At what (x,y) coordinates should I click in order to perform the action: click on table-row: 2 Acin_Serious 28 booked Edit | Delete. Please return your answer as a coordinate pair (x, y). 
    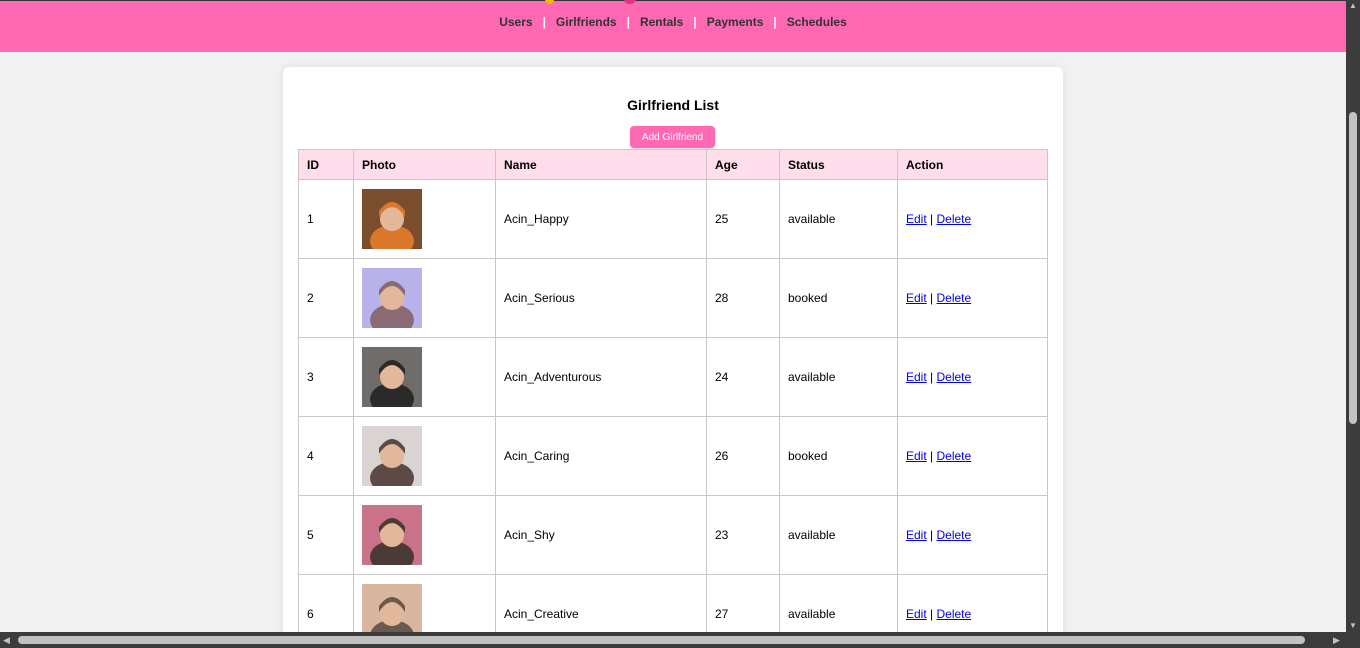
    Looking at the image, I should click on (673, 298).